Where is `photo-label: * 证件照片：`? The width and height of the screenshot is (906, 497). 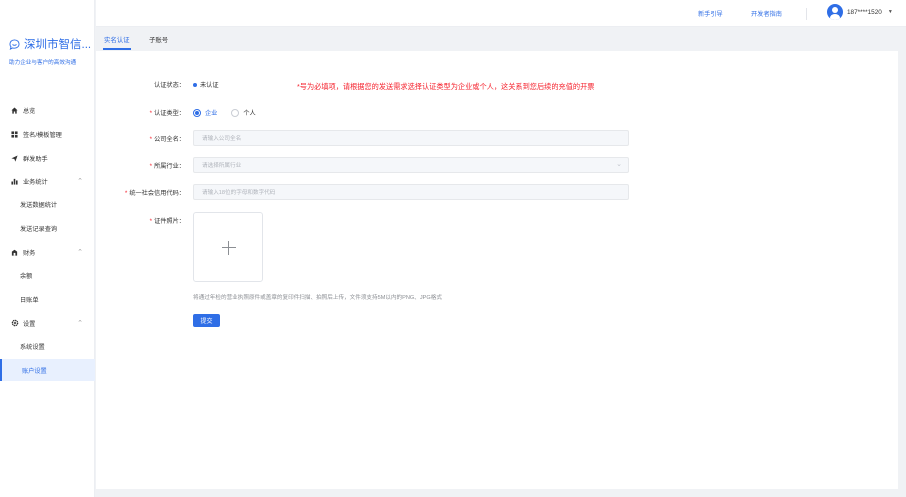 photo-label: * 证件照片： is located at coordinates (167, 221).